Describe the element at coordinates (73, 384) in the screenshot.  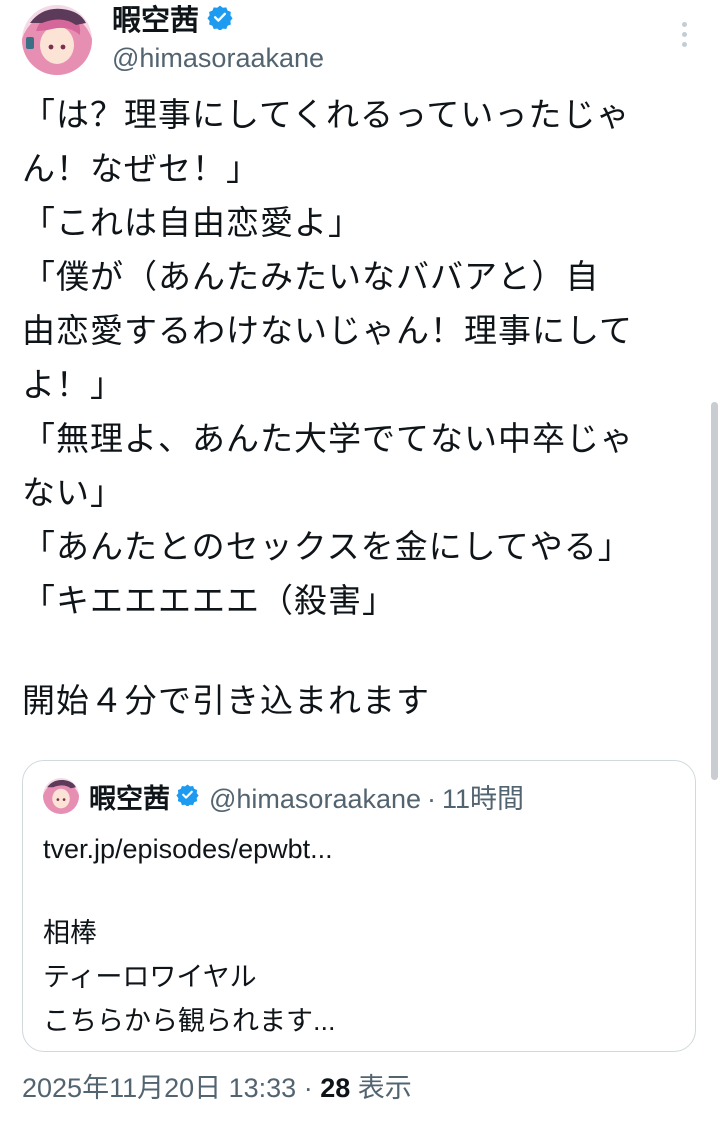
I see `tweet-line: よ！」` at that location.